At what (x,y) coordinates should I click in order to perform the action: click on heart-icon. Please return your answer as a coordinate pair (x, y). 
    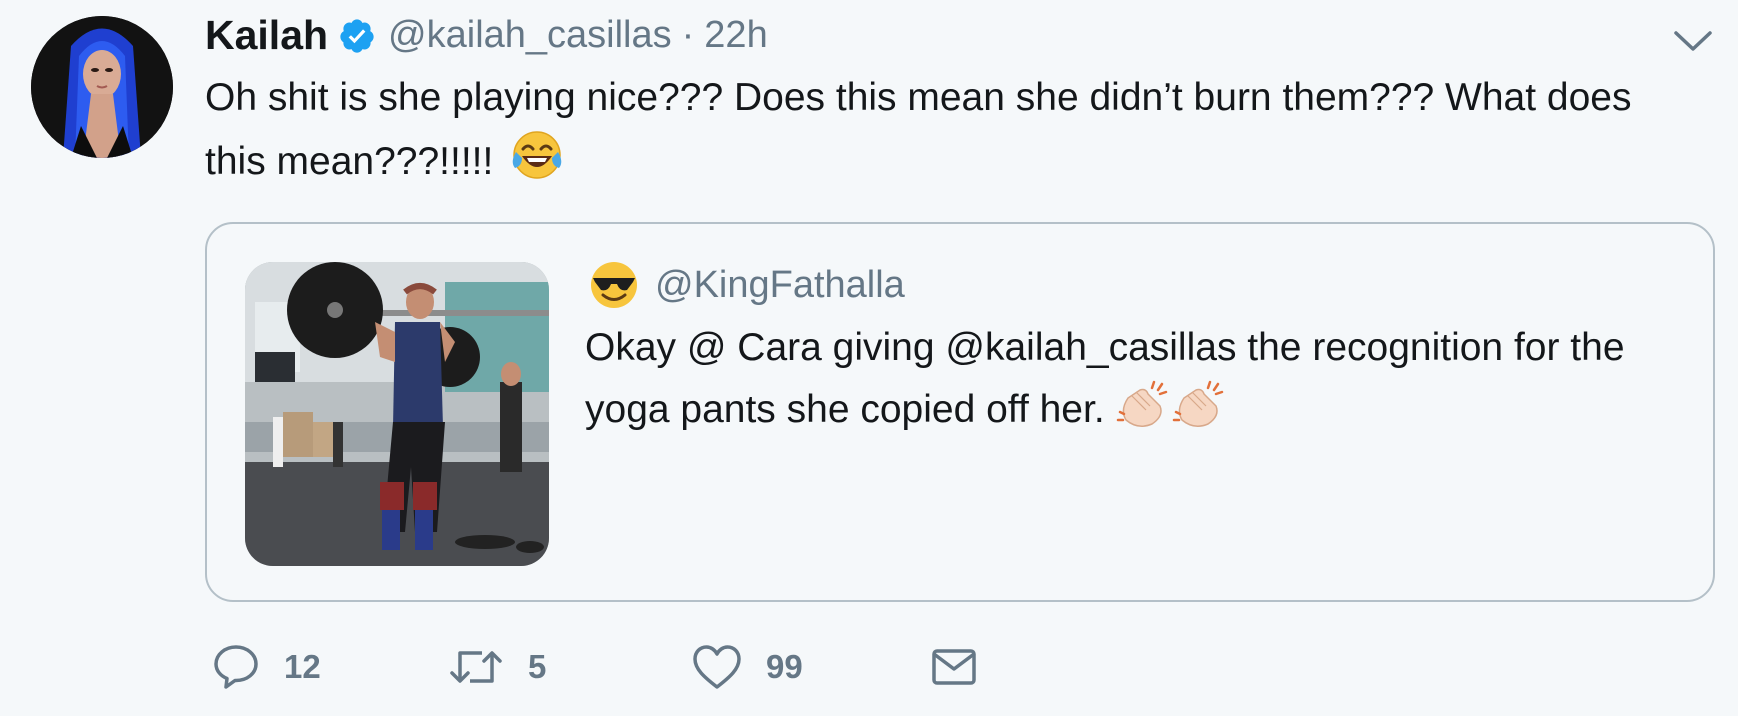
    Looking at the image, I should click on (717, 667).